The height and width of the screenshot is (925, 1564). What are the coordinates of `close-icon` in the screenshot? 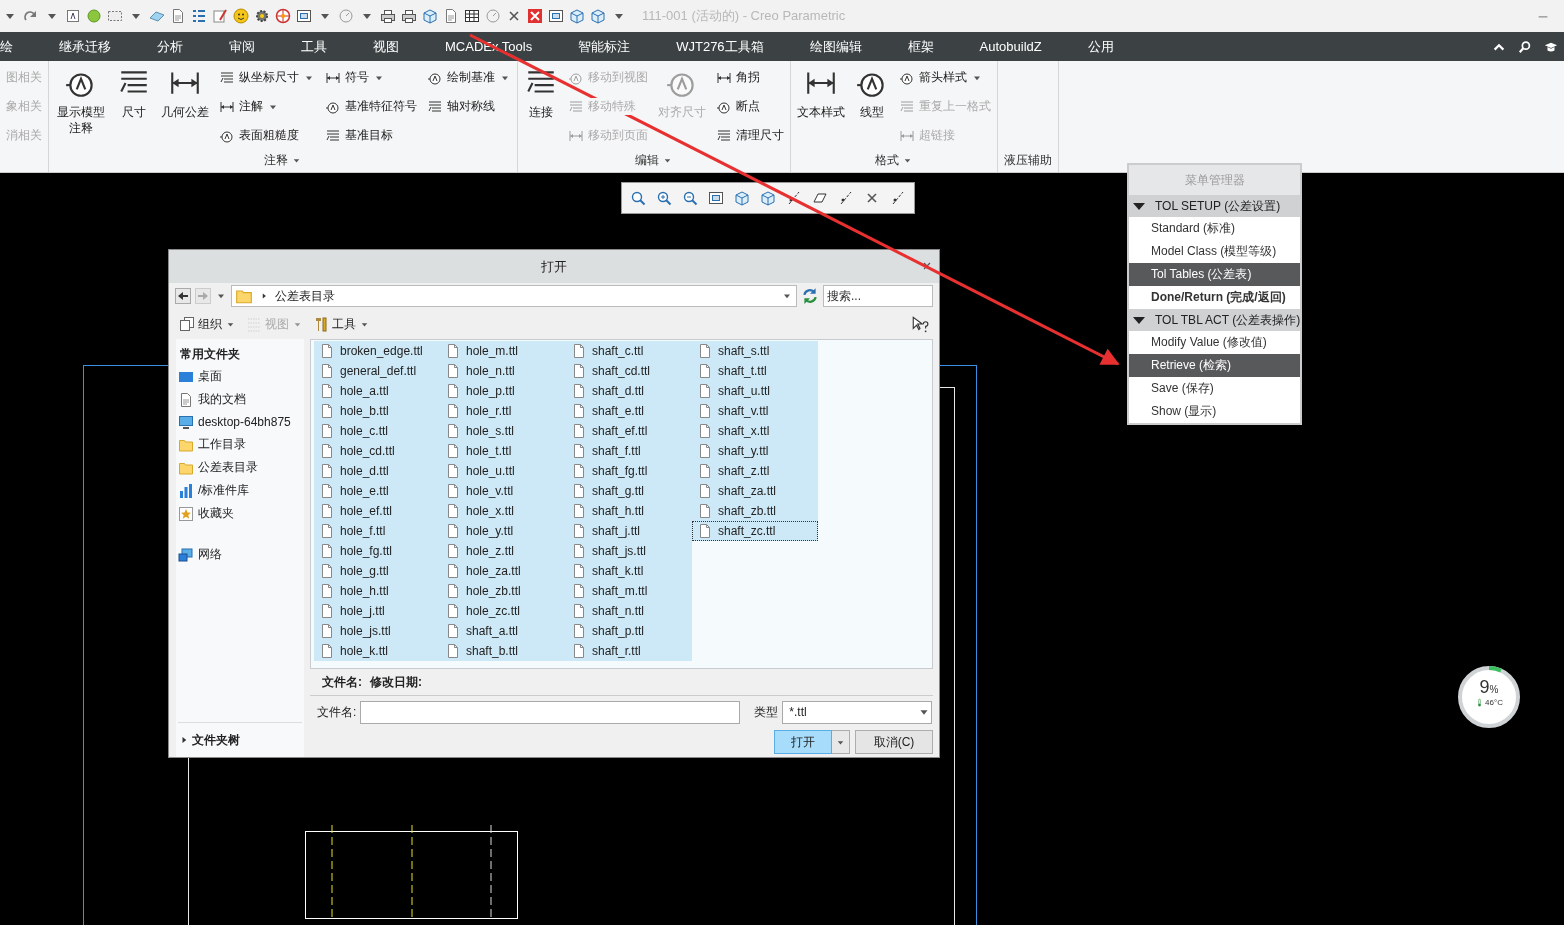 It's located at (535, 16).